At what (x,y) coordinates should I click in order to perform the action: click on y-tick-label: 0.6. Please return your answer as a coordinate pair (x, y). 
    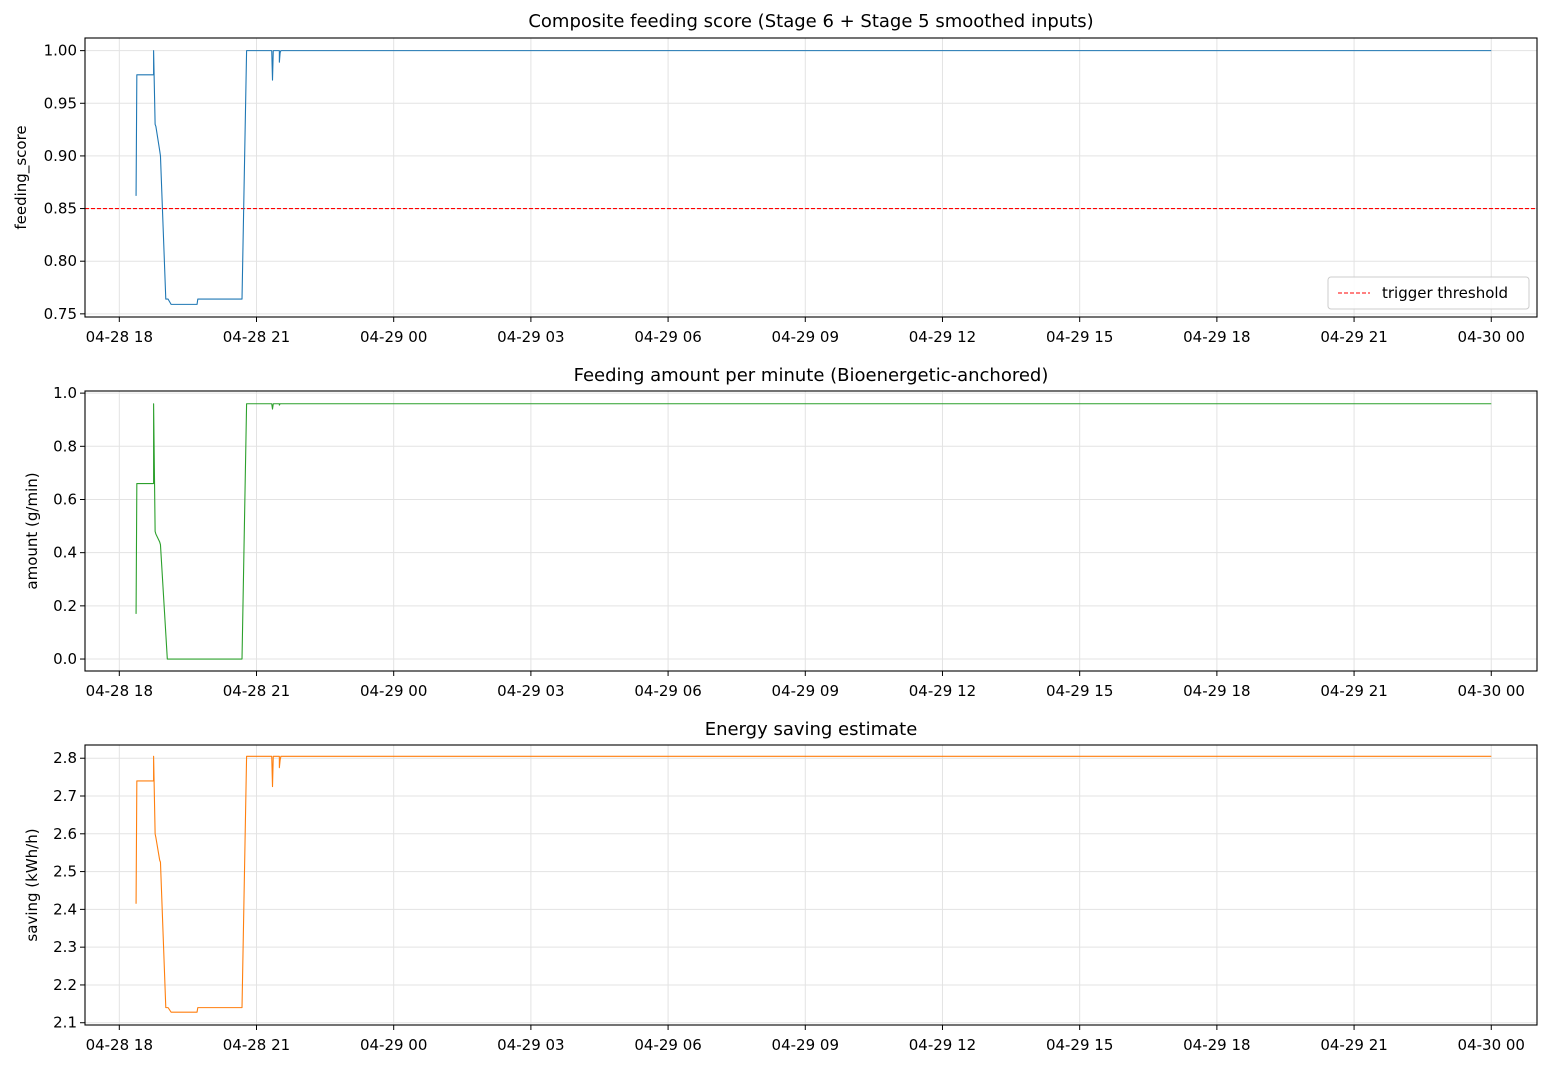
    Looking at the image, I should click on (65, 499).